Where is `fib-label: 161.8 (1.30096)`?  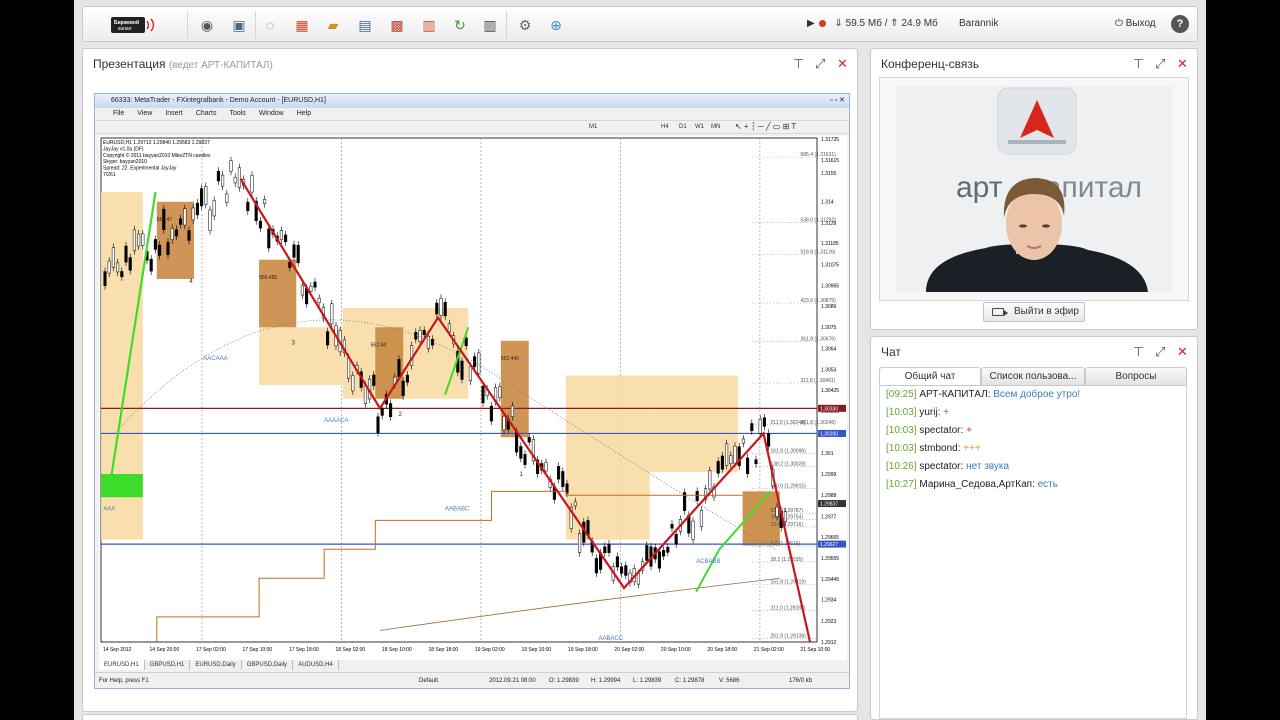 fib-label: 161.8 (1.30096) is located at coordinates (789, 452).